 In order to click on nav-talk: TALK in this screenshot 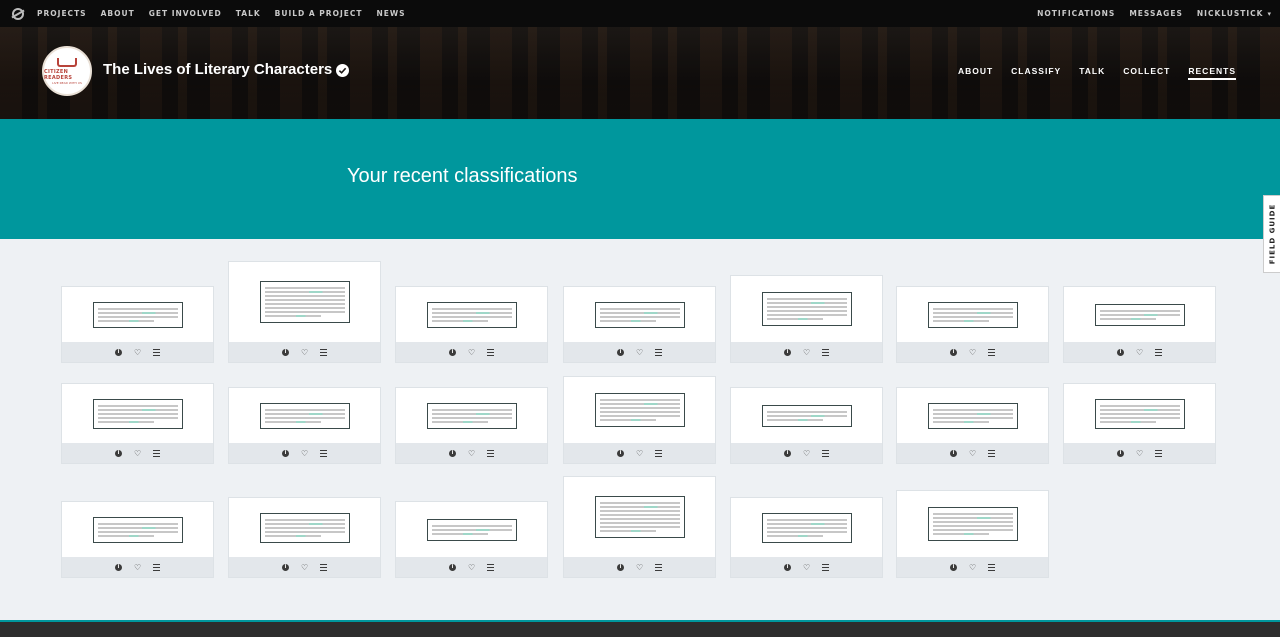, I will do `click(248, 13)`.